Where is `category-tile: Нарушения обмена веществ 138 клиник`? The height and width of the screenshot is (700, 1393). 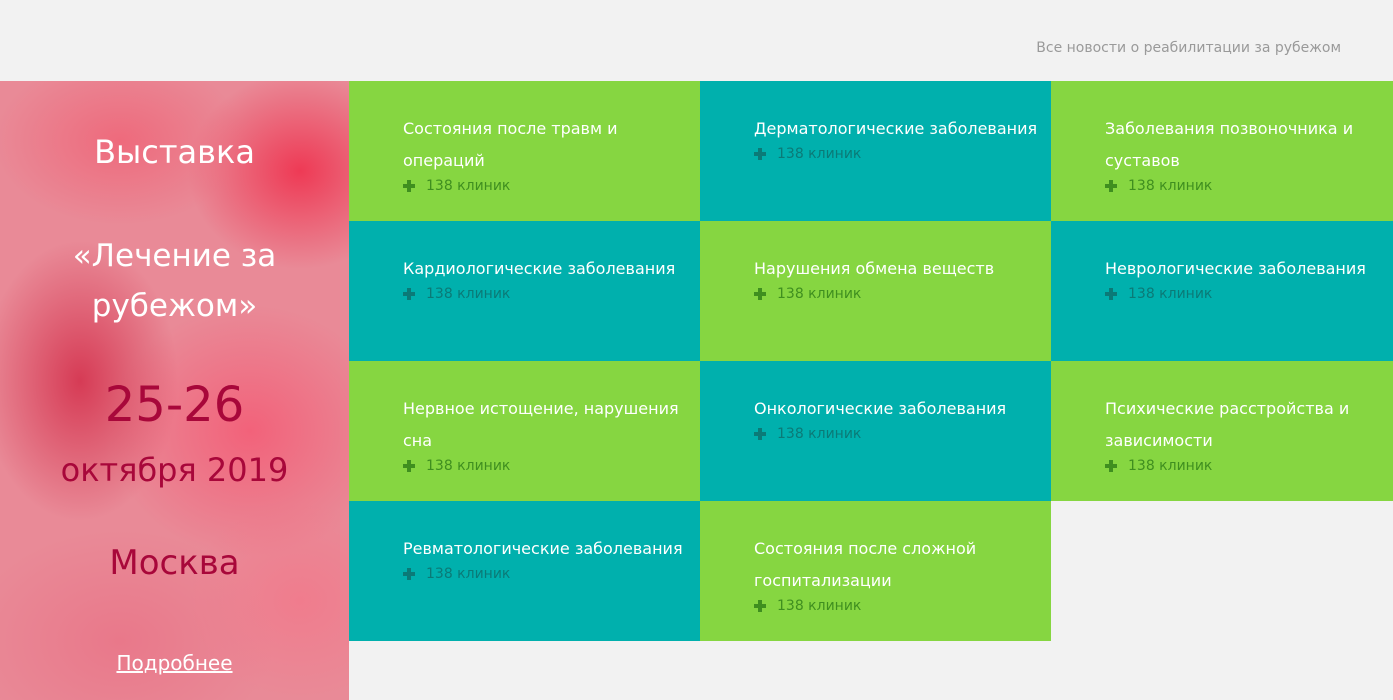
category-tile: Нарушения обмена веществ 138 клиник is located at coordinates (875, 291).